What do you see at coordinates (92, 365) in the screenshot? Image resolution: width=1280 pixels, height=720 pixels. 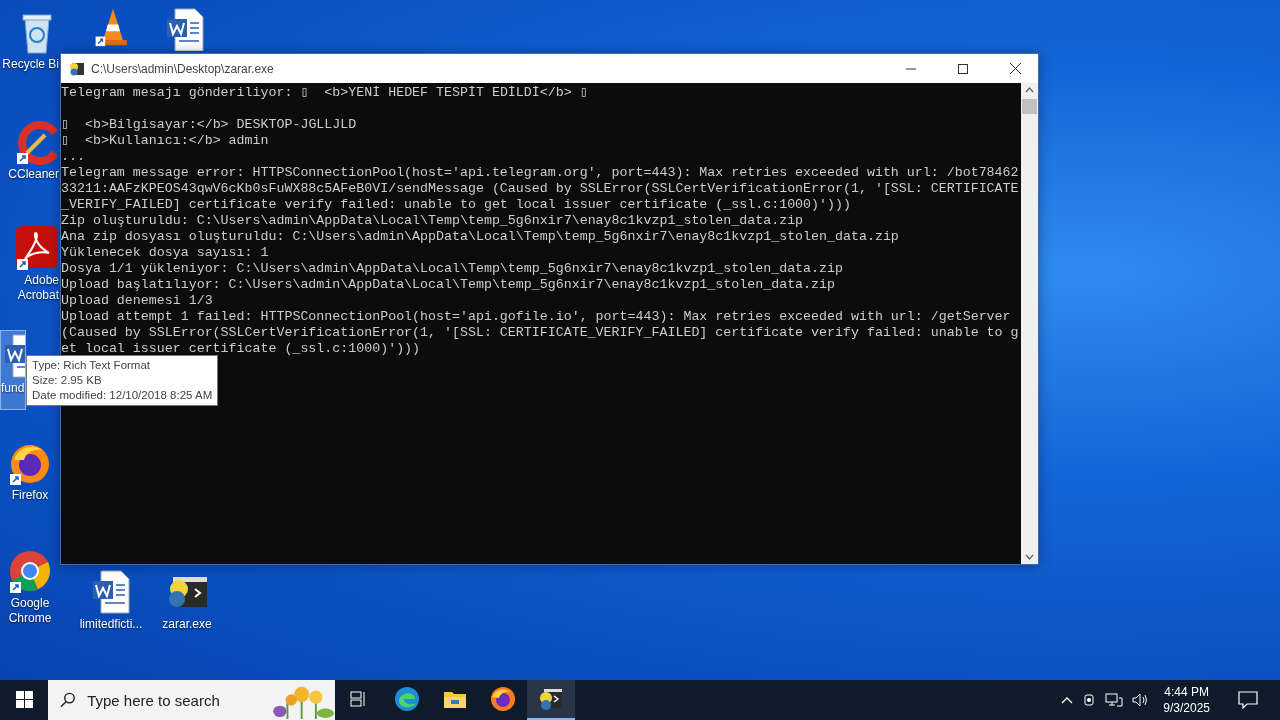 I see `tooltip-text: Type: Rich Text Format` at bounding box center [92, 365].